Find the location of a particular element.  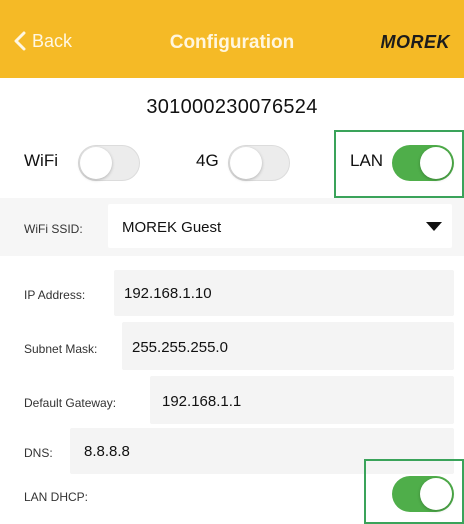

lan-label: LAN is located at coordinates (367, 160).